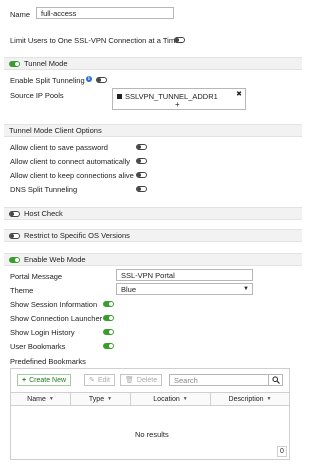 This screenshot has width=320, height=466. I want to click on edit-button: ✎ Edit, so click(99, 380).